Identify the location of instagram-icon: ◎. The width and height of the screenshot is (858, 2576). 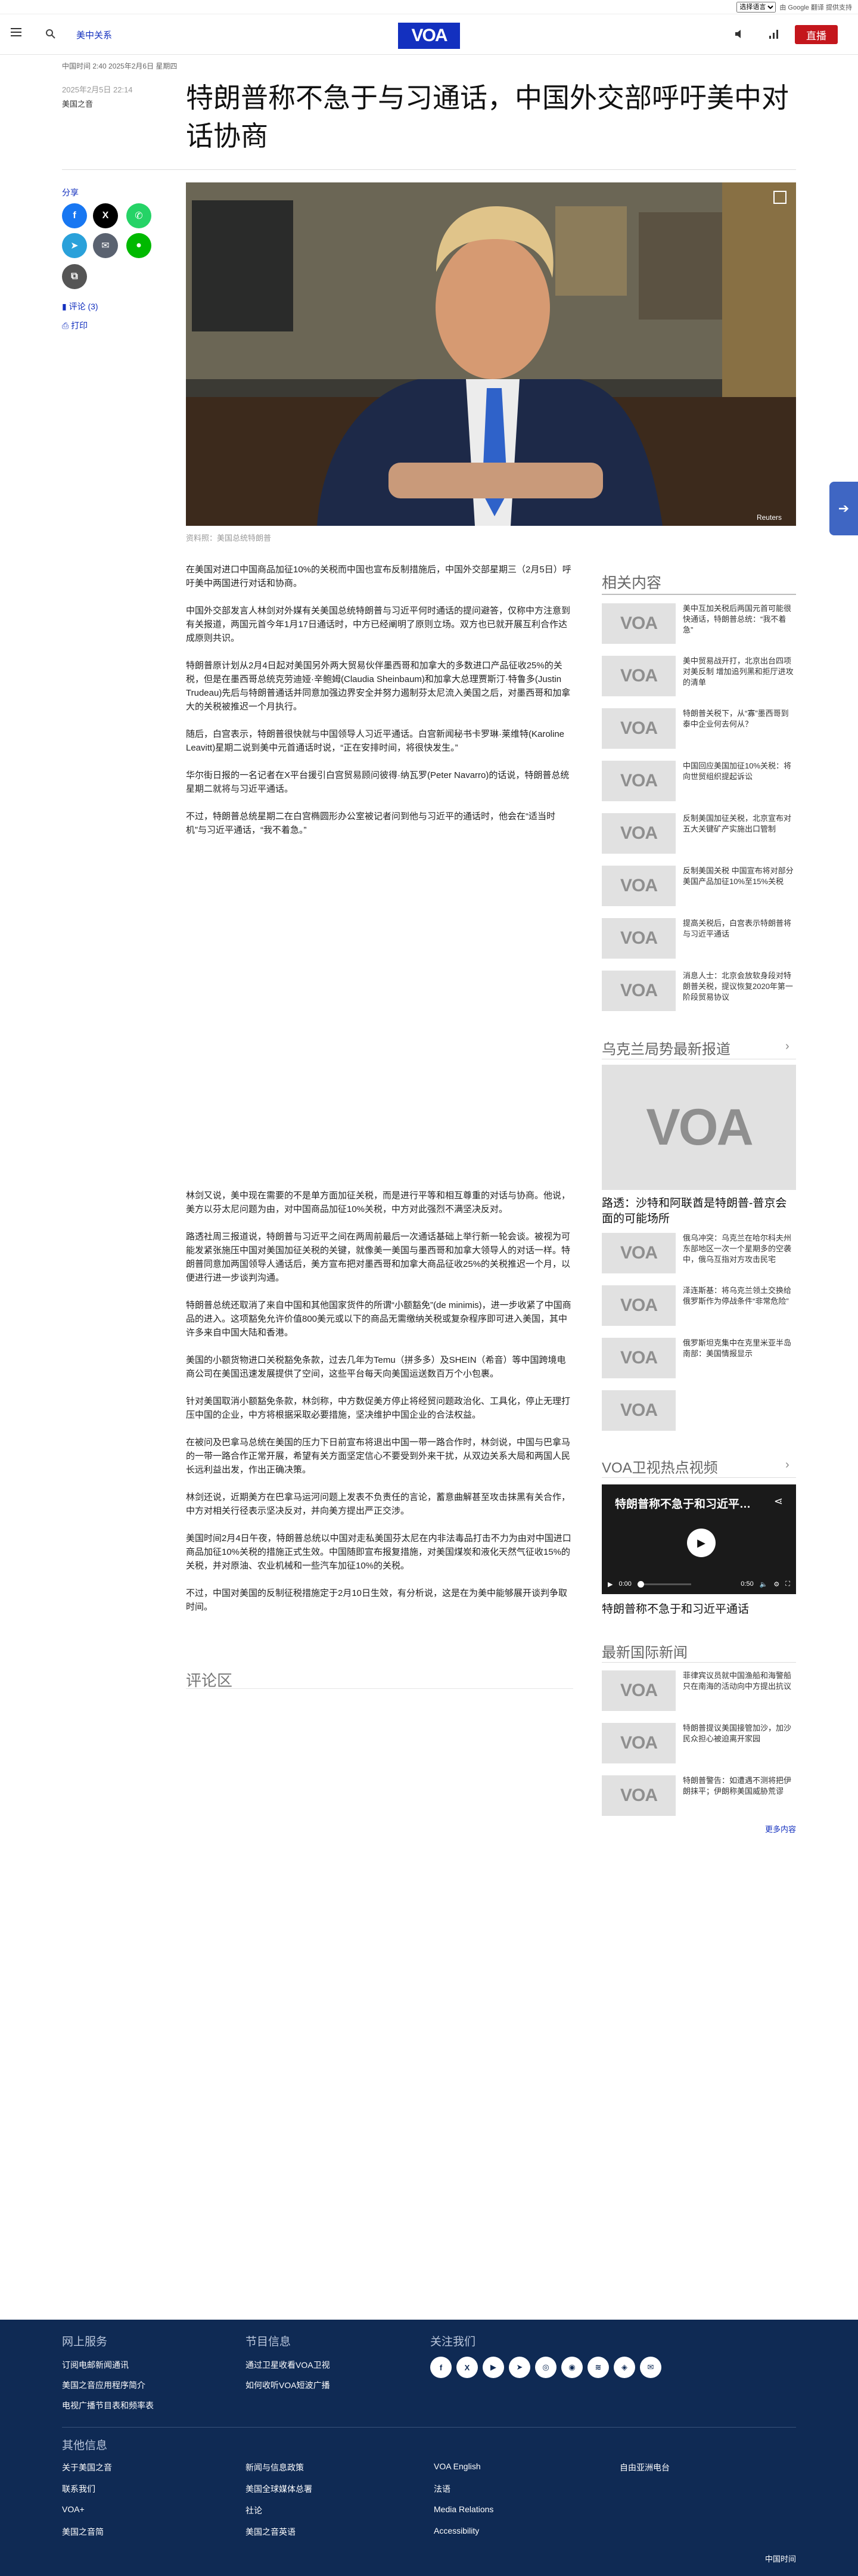
(546, 2367).